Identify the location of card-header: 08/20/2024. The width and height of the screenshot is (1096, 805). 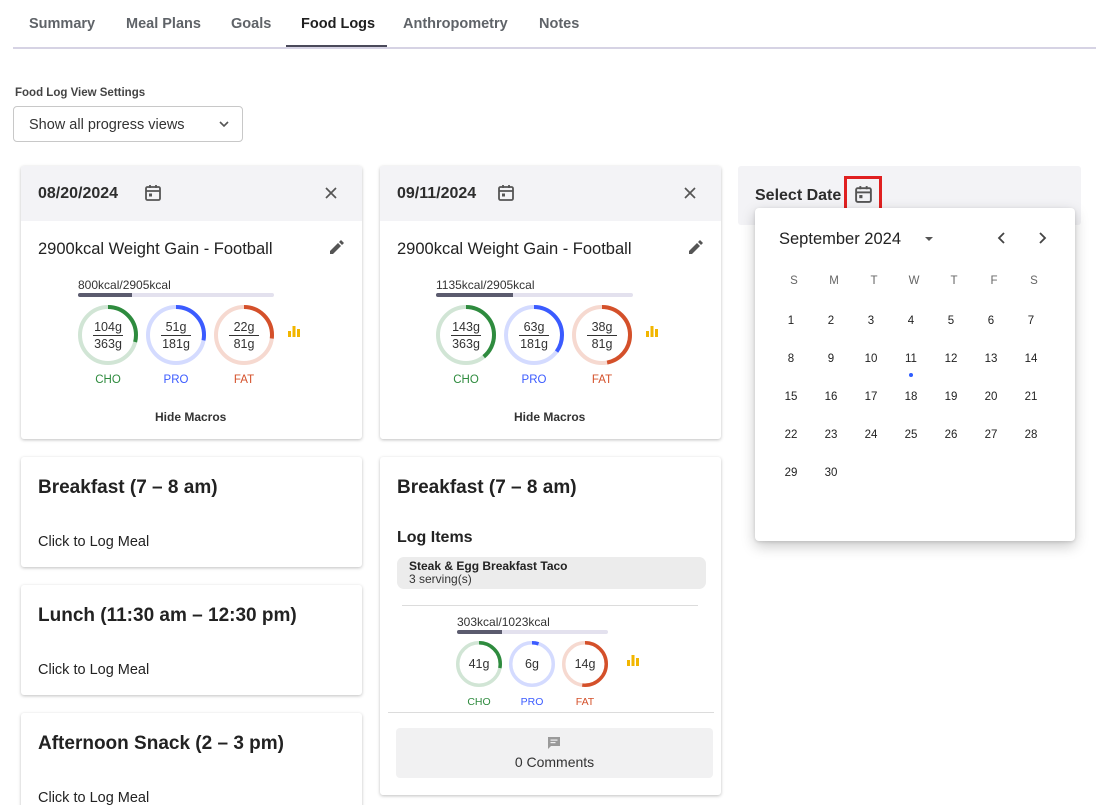
(191, 193).